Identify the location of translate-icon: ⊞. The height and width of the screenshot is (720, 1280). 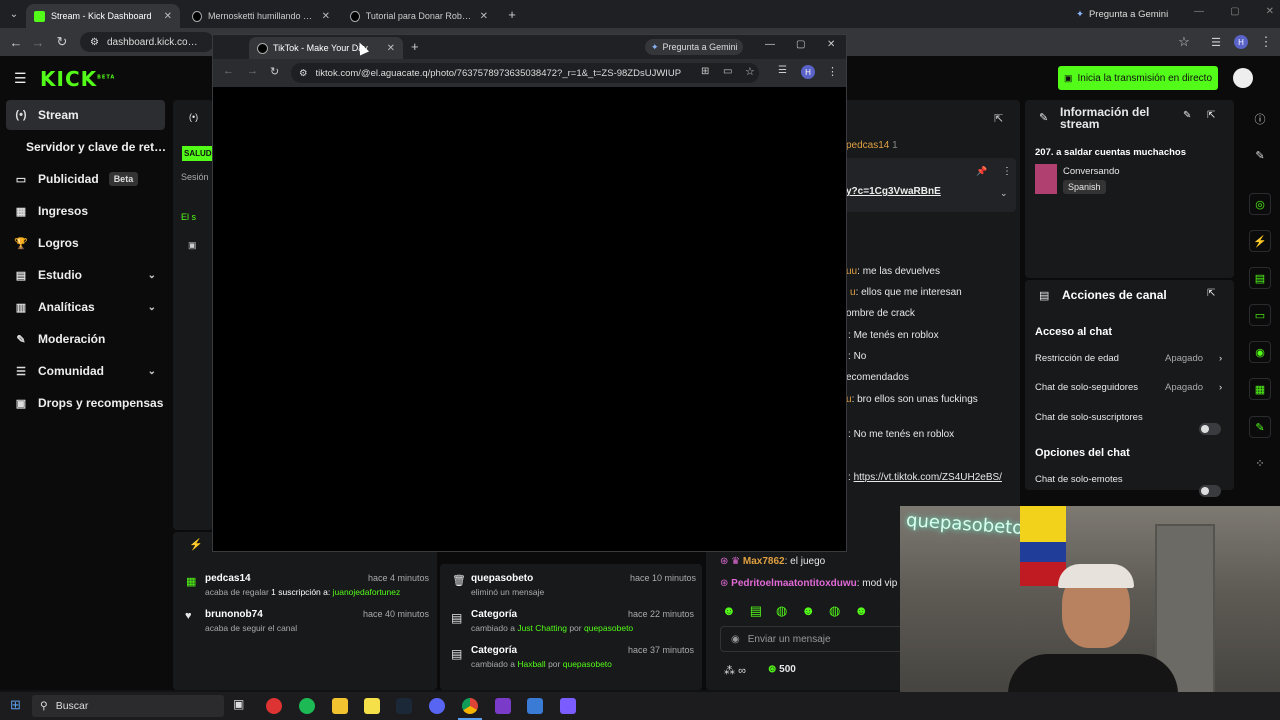
(705, 71).